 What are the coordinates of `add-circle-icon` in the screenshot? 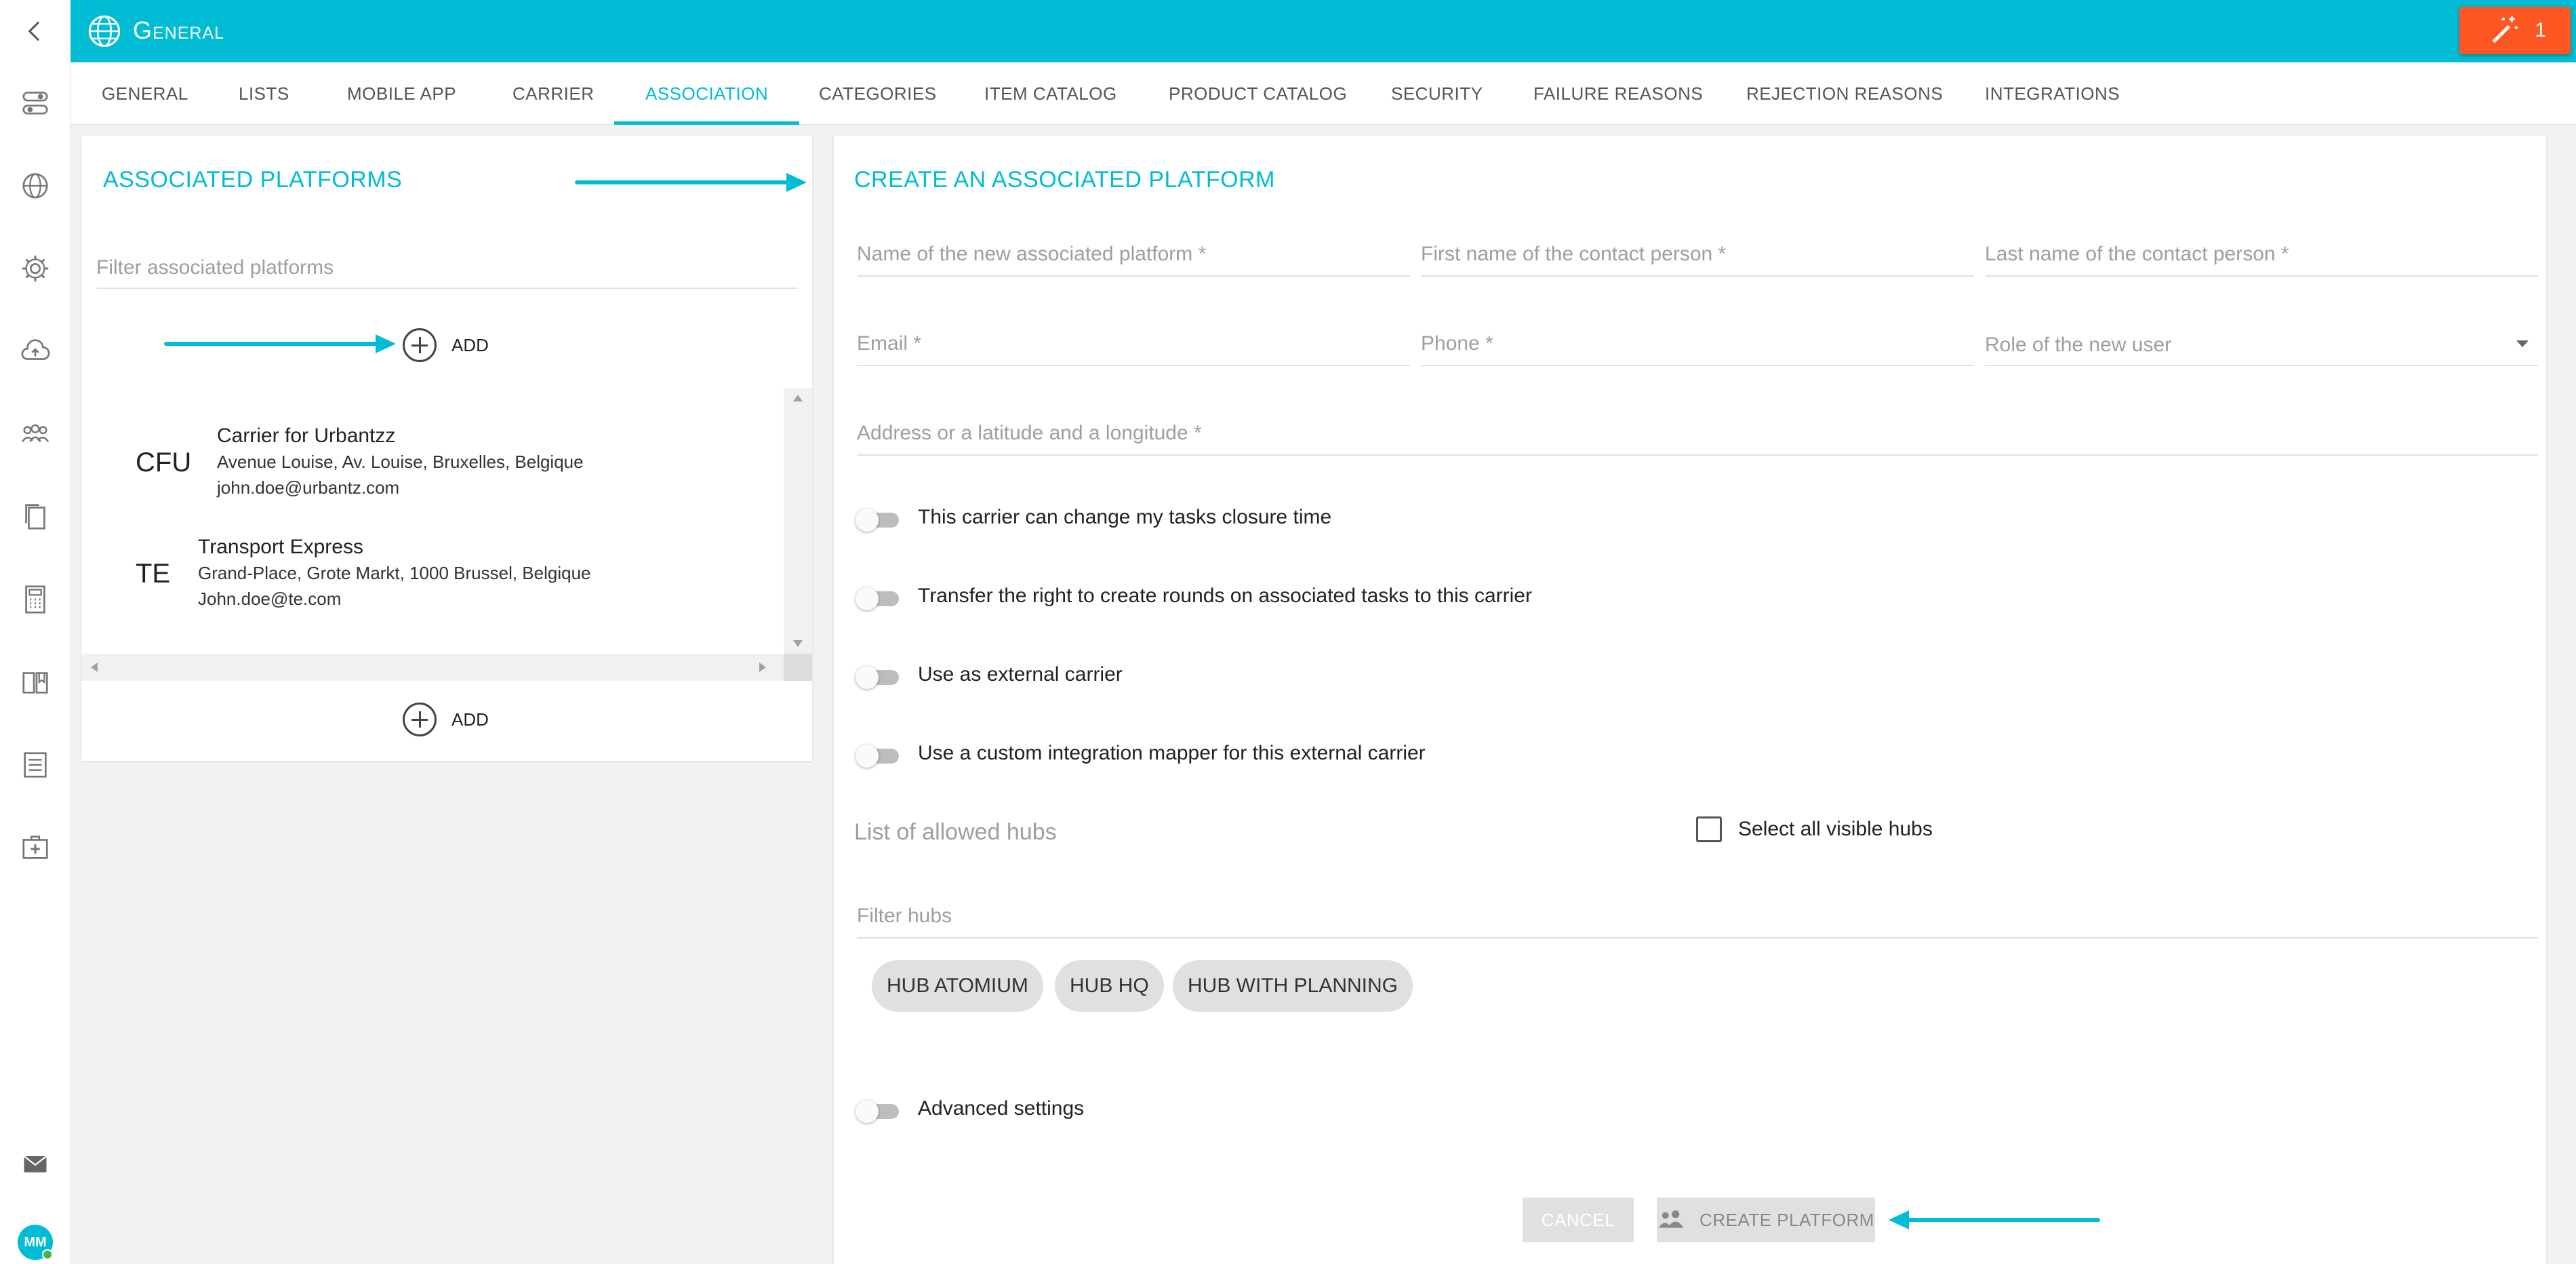 It's located at (420, 345).